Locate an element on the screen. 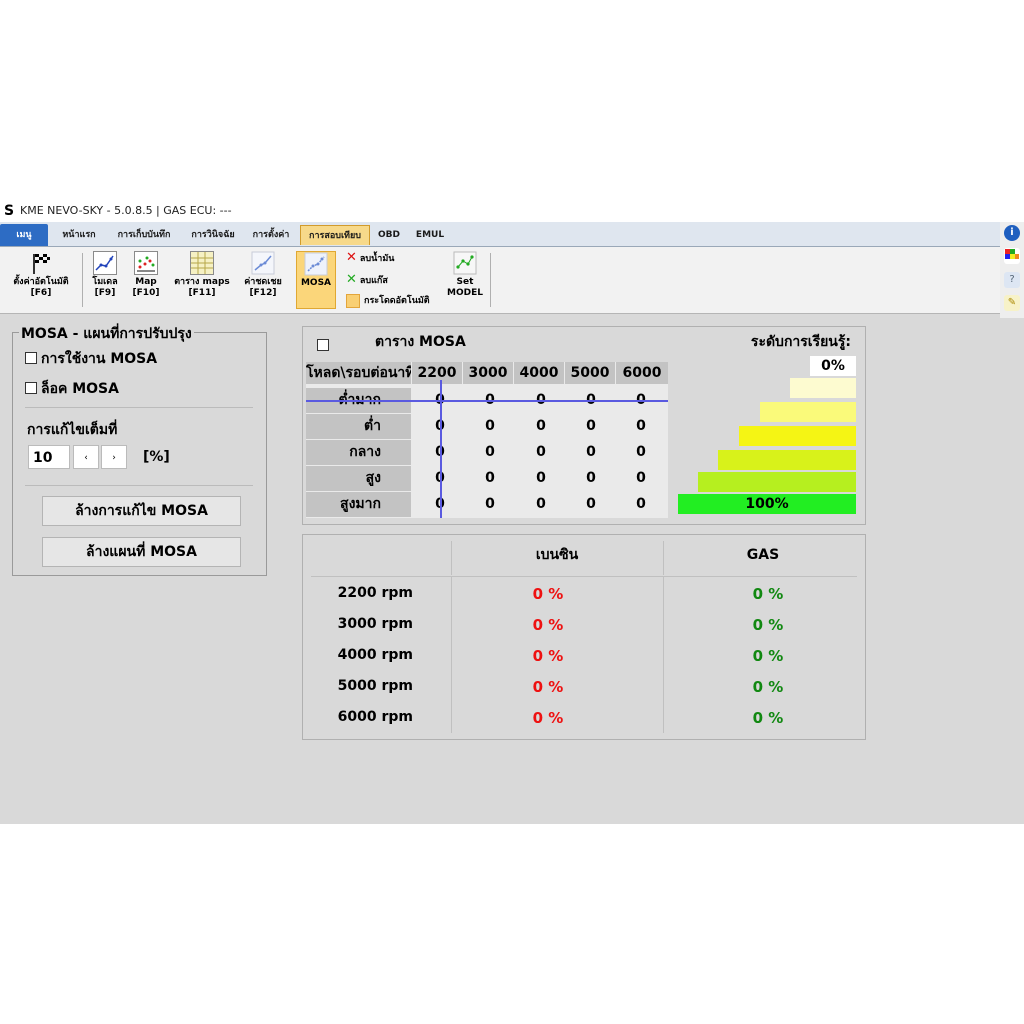 The height and width of the screenshot is (1024, 1024). learning-level-full: 100% is located at coordinates (767, 504).